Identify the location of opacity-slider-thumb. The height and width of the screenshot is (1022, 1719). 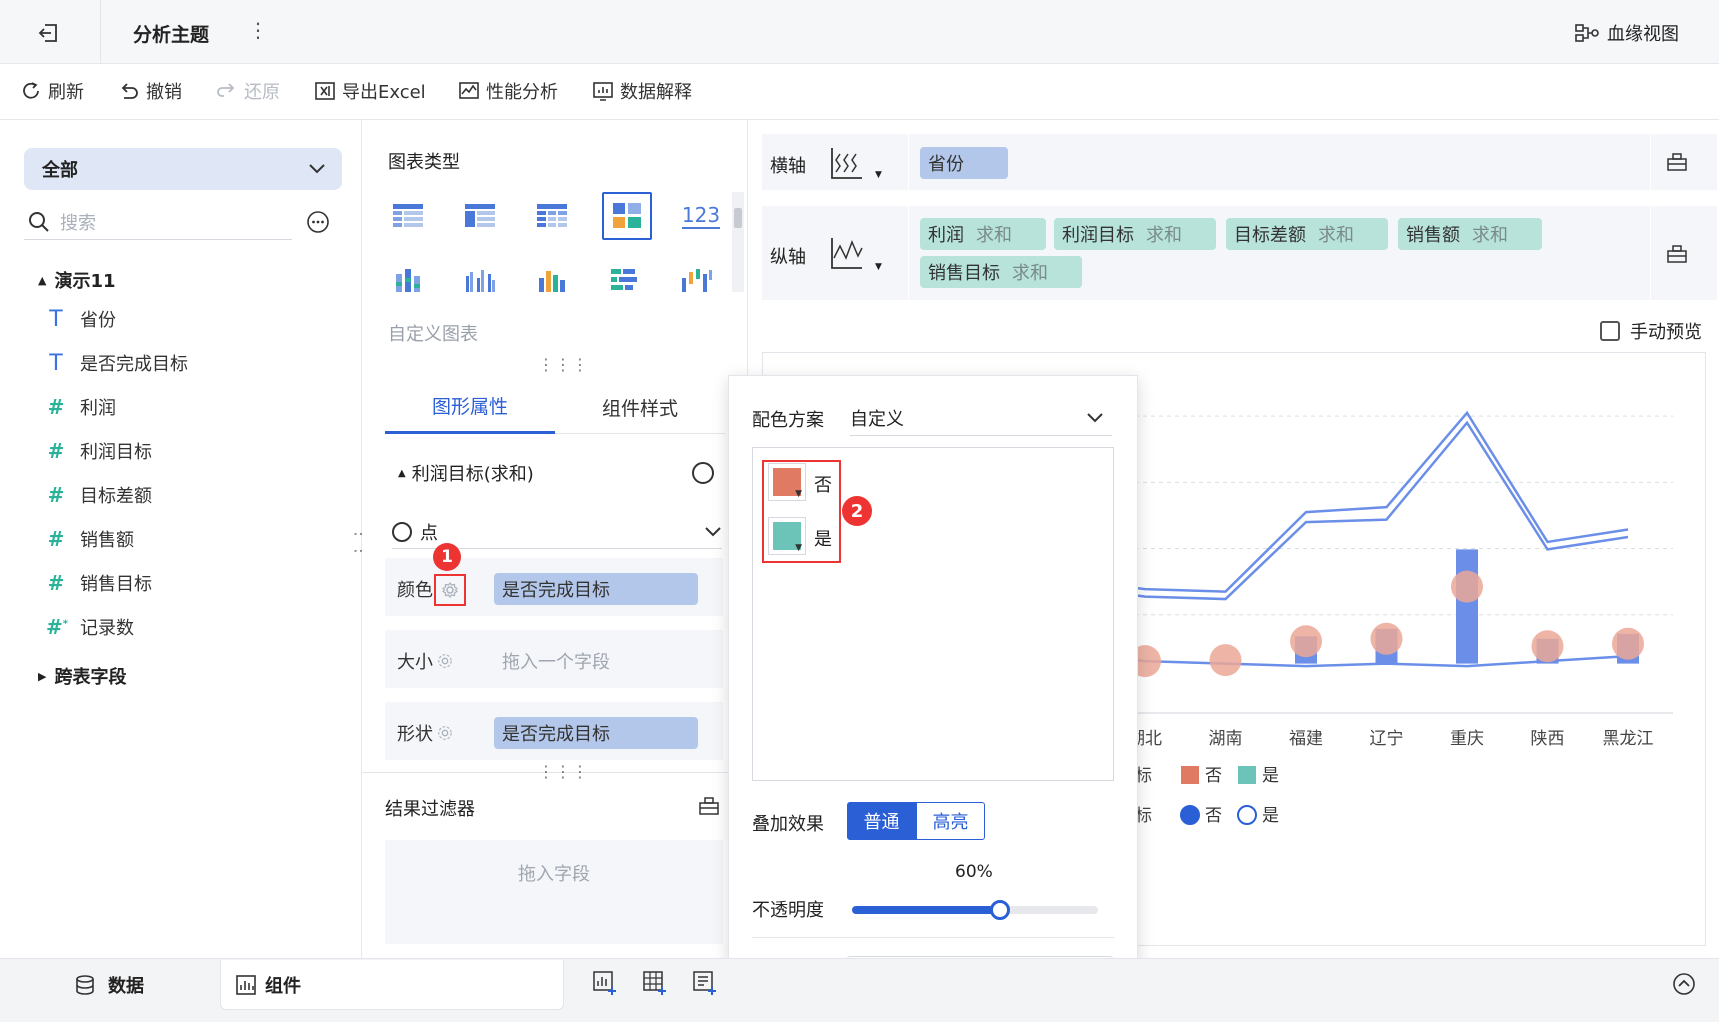
(999, 910).